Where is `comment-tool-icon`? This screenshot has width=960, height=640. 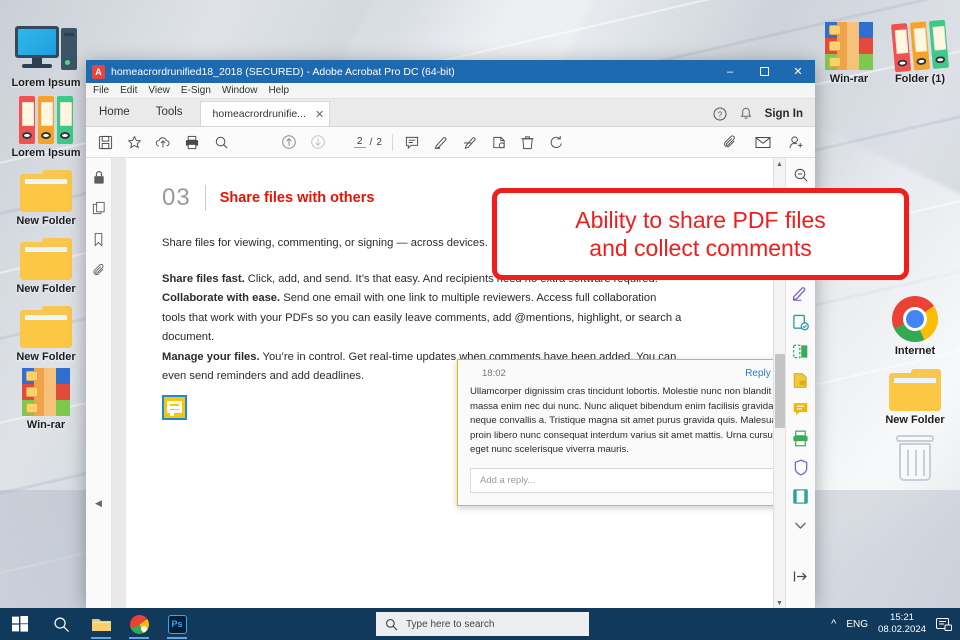 comment-tool-icon is located at coordinates (801, 409).